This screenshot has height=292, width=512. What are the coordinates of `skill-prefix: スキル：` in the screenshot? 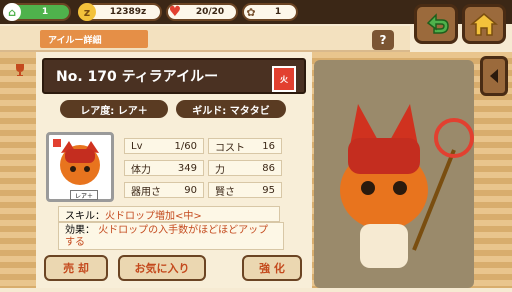 It's located at (85, 216).